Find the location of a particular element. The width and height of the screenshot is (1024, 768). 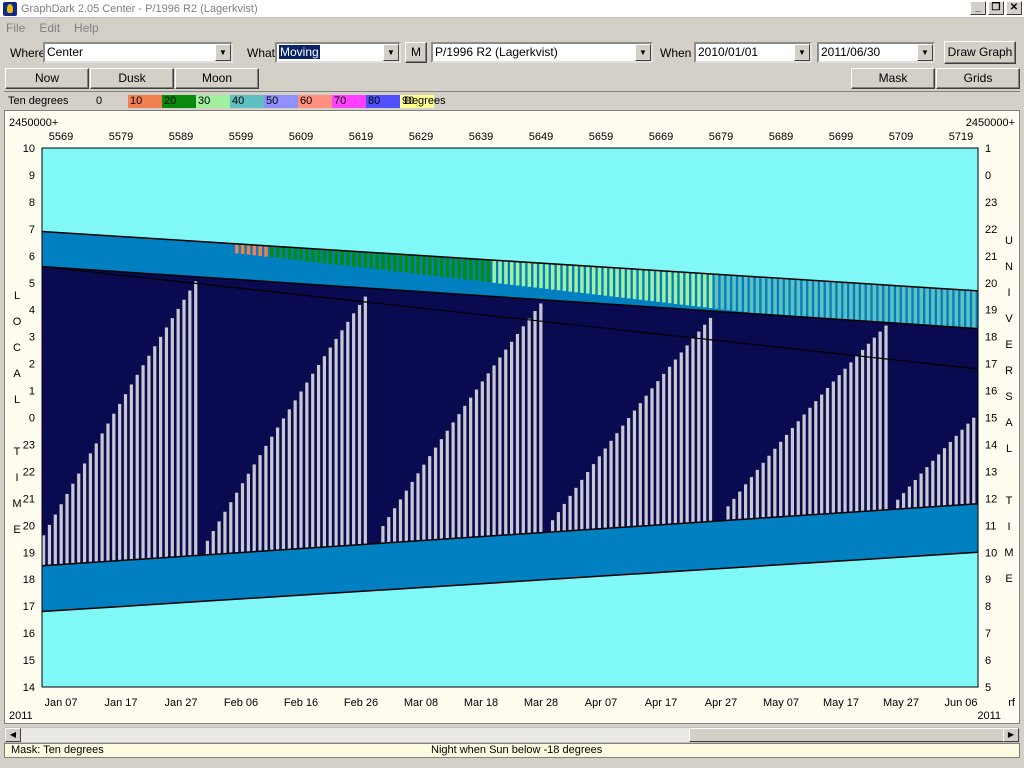

local-time-letter: C is located at coordinates (17, 348).